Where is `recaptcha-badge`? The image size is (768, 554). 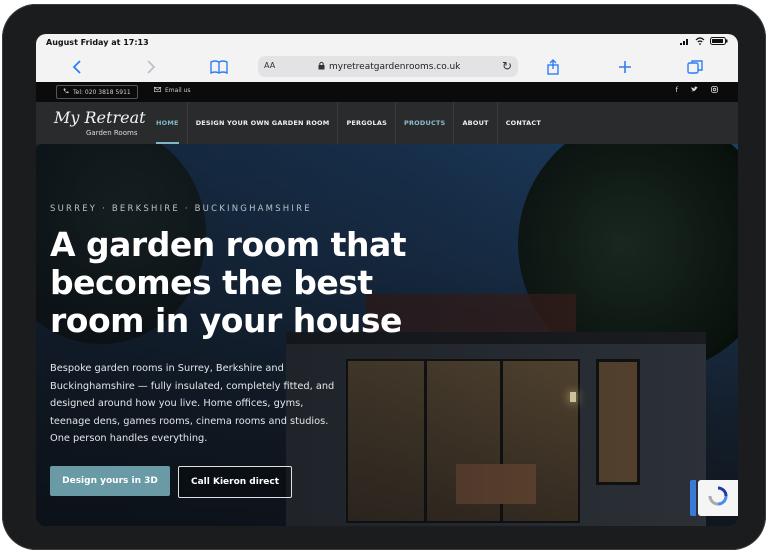 recaptcha-badge is located at coordinates (714, 498).